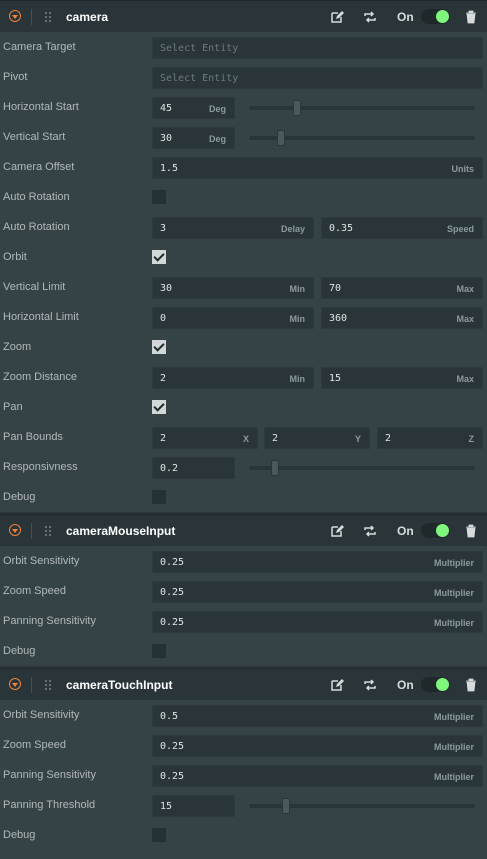 The height and width of the screenshot is (859, 487). I want to click on field-value: 15, so click(166, 806).